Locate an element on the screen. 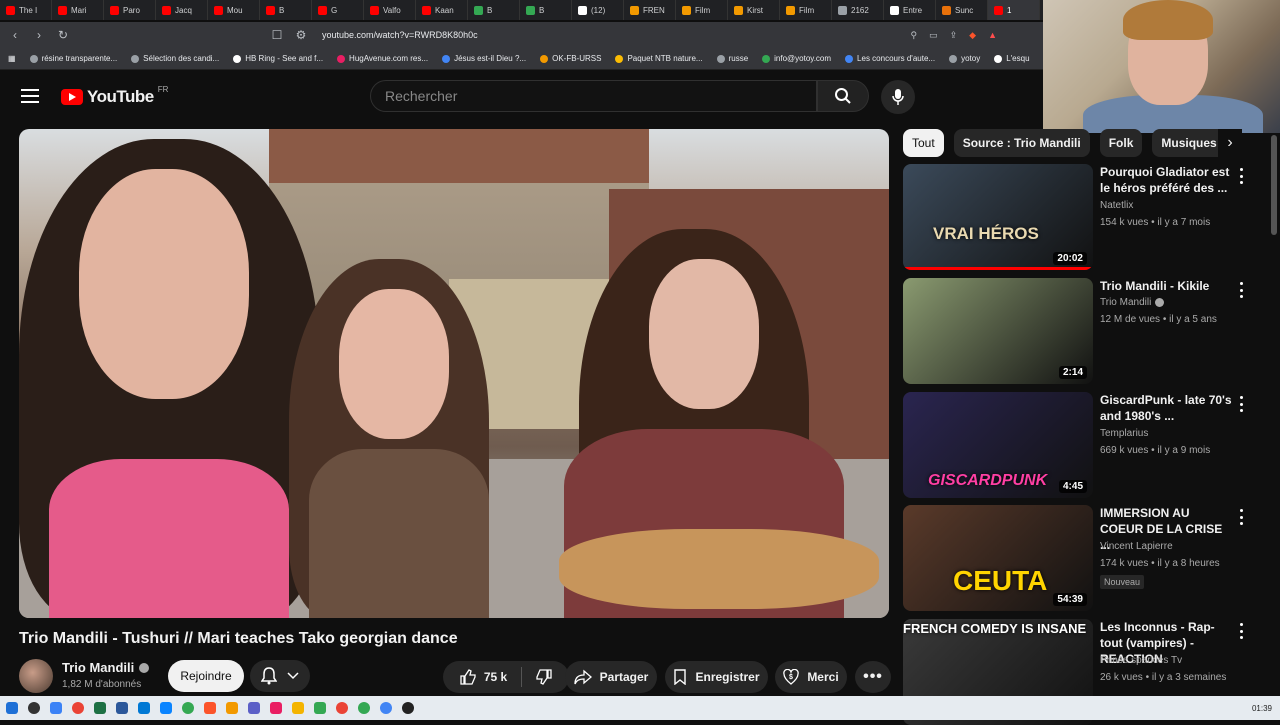  browser-tab: Kaan is located at coordinates (442, 10).